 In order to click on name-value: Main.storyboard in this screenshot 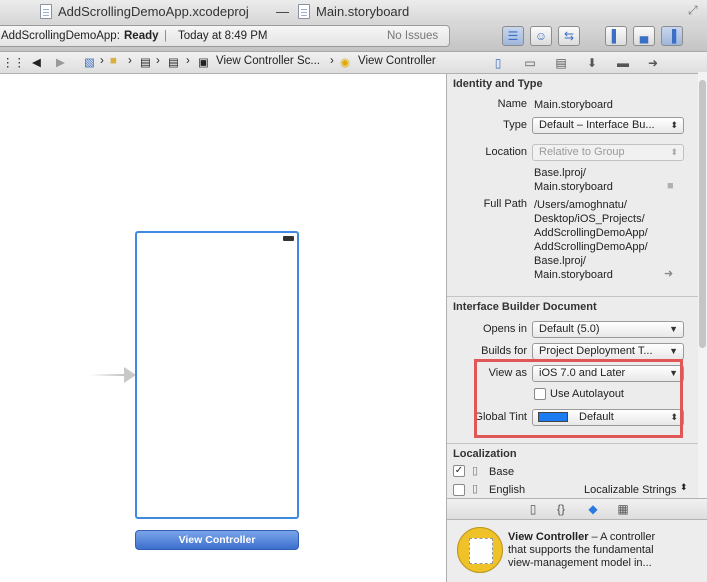, I will do `click(573, 105)`.